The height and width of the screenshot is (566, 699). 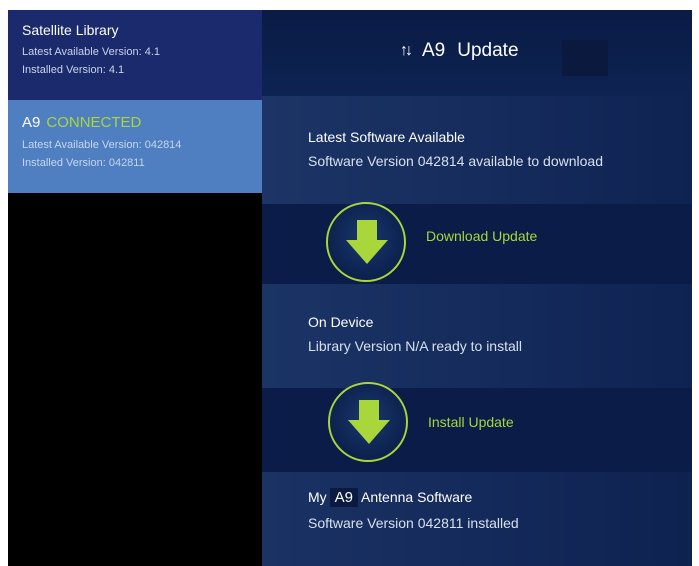 I want to click on latest-version-text: Latest Available Version: 4.1, so click(x=91, y=52).